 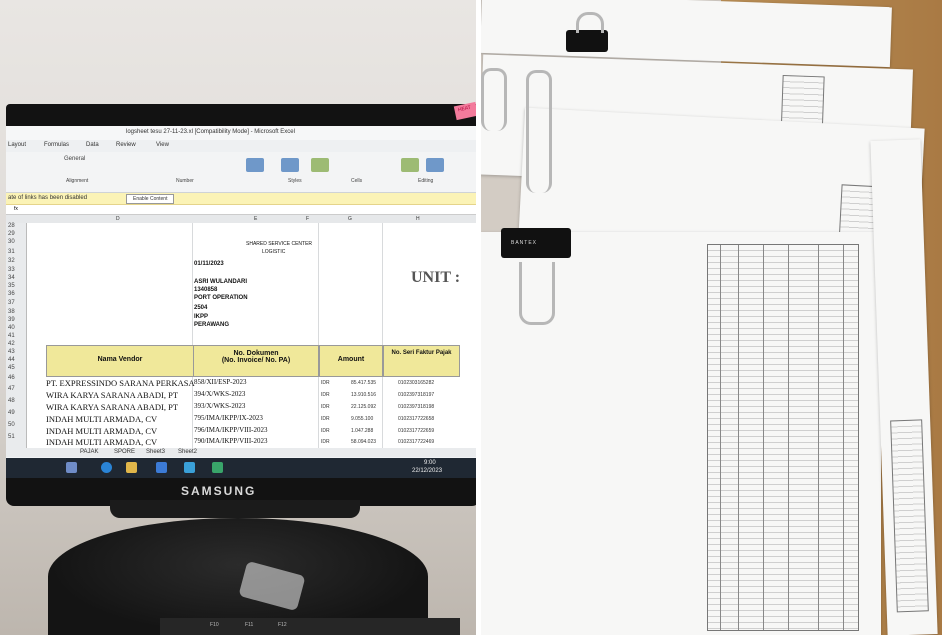 I want to click on keyboard: F10 F11 F12, so click(x=310, y=626).